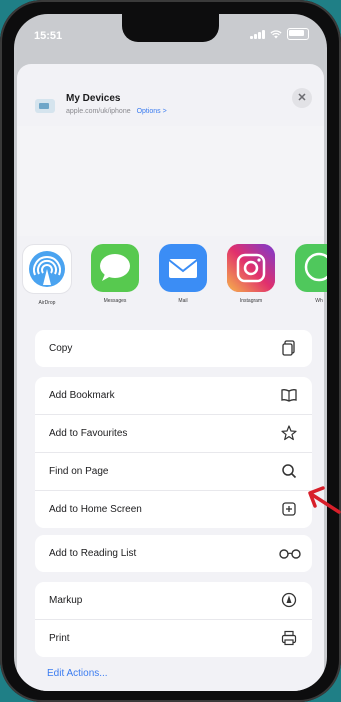 The width and height of the screenshot is (341, 702). What do you see at coordinates (170, 28) in the screenshot?
I see `notch` at bounding box center [170, 28].